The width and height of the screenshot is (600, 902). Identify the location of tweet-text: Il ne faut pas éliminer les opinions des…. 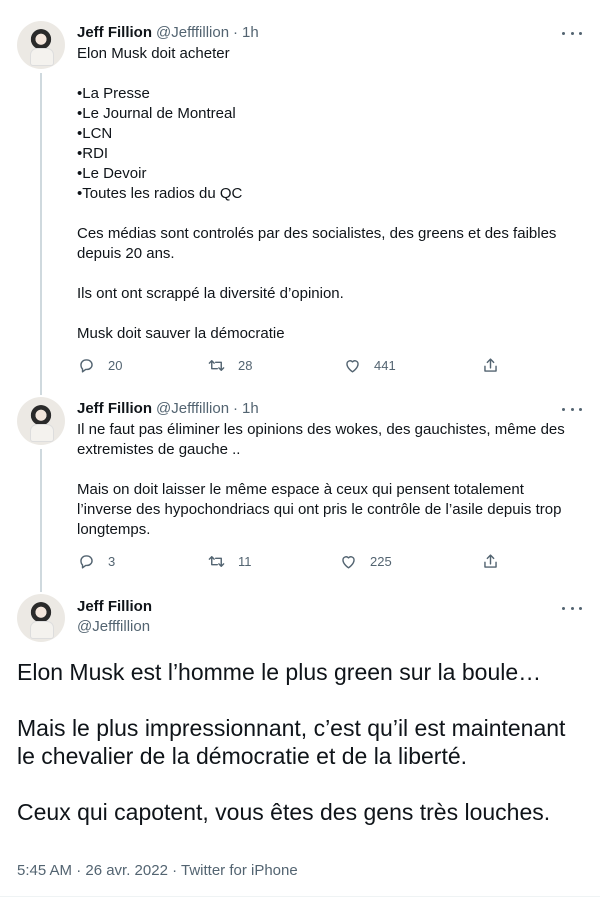
(327, 480).